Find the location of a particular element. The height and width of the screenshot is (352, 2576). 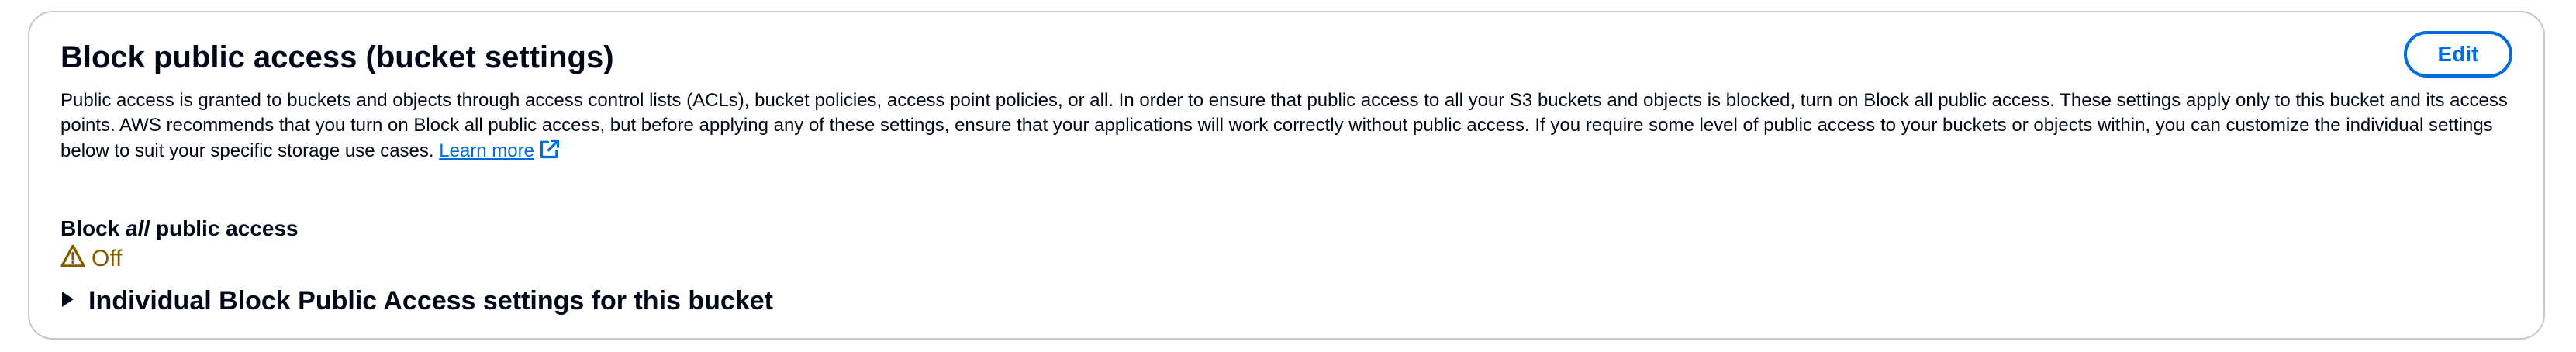

external-link-icon is located at coordinates (550, 152).